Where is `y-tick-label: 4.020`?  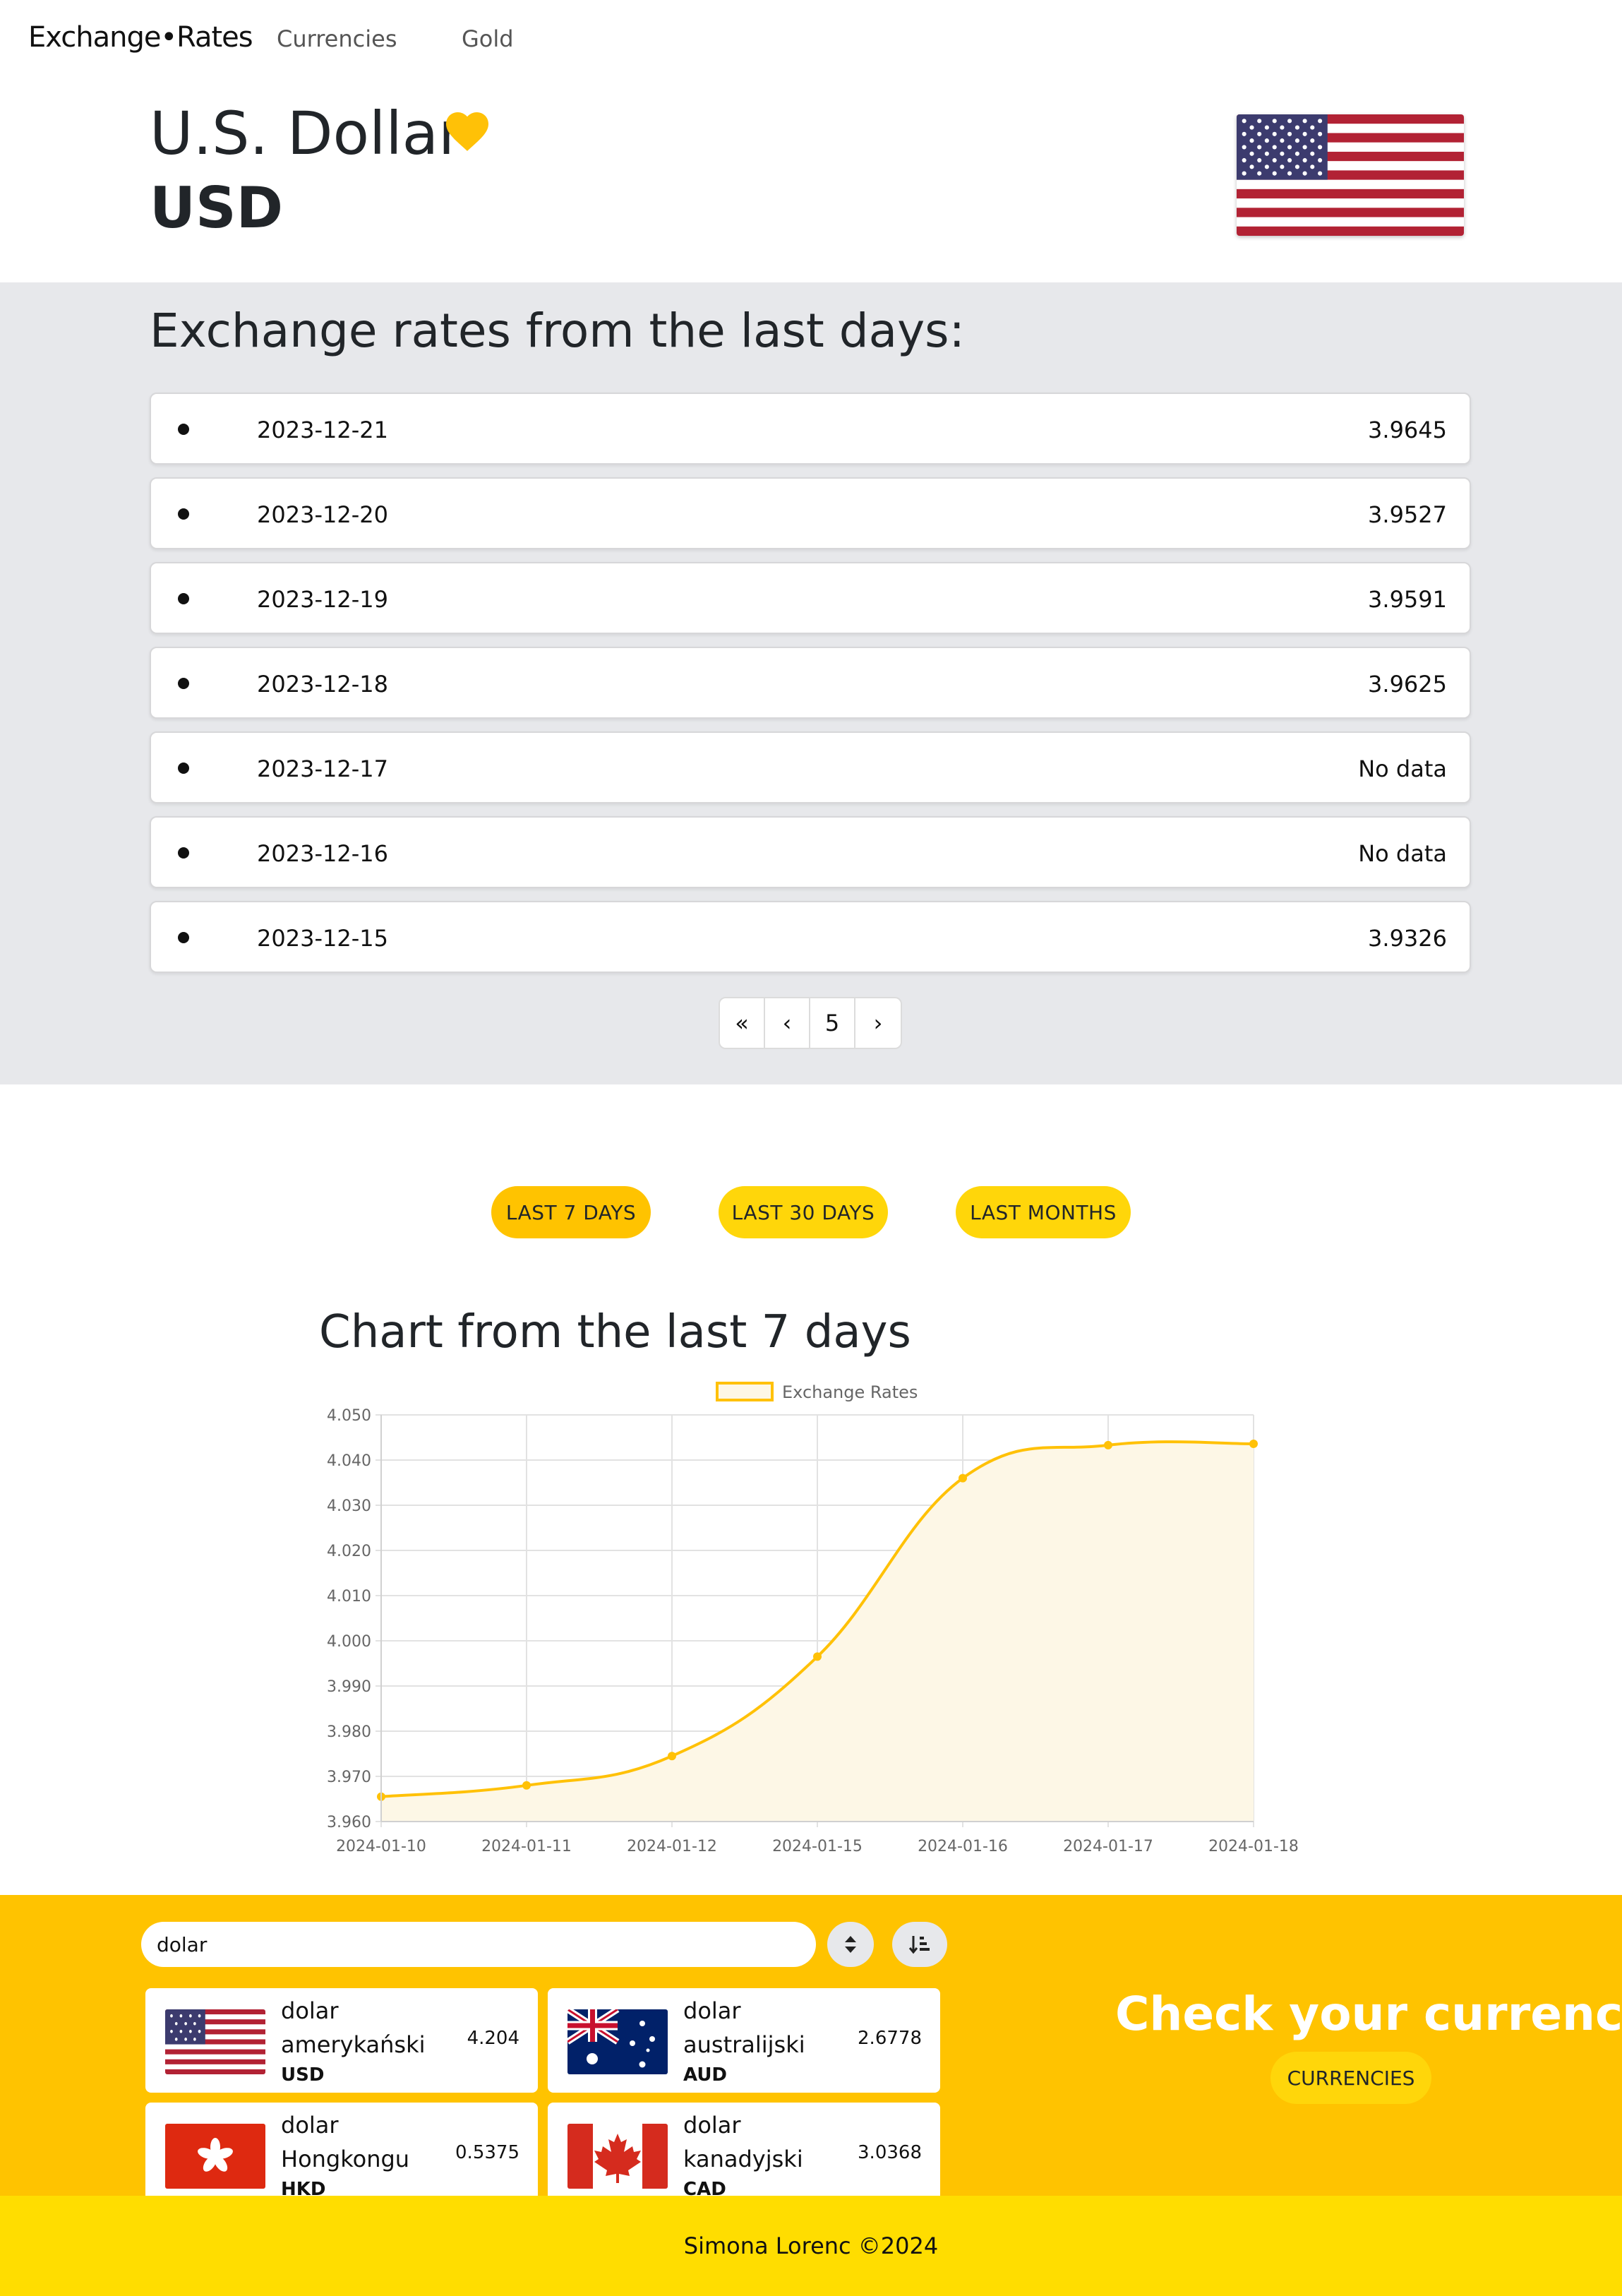
y-tick-label: 4.020 is located at coordinates (349, 1551).